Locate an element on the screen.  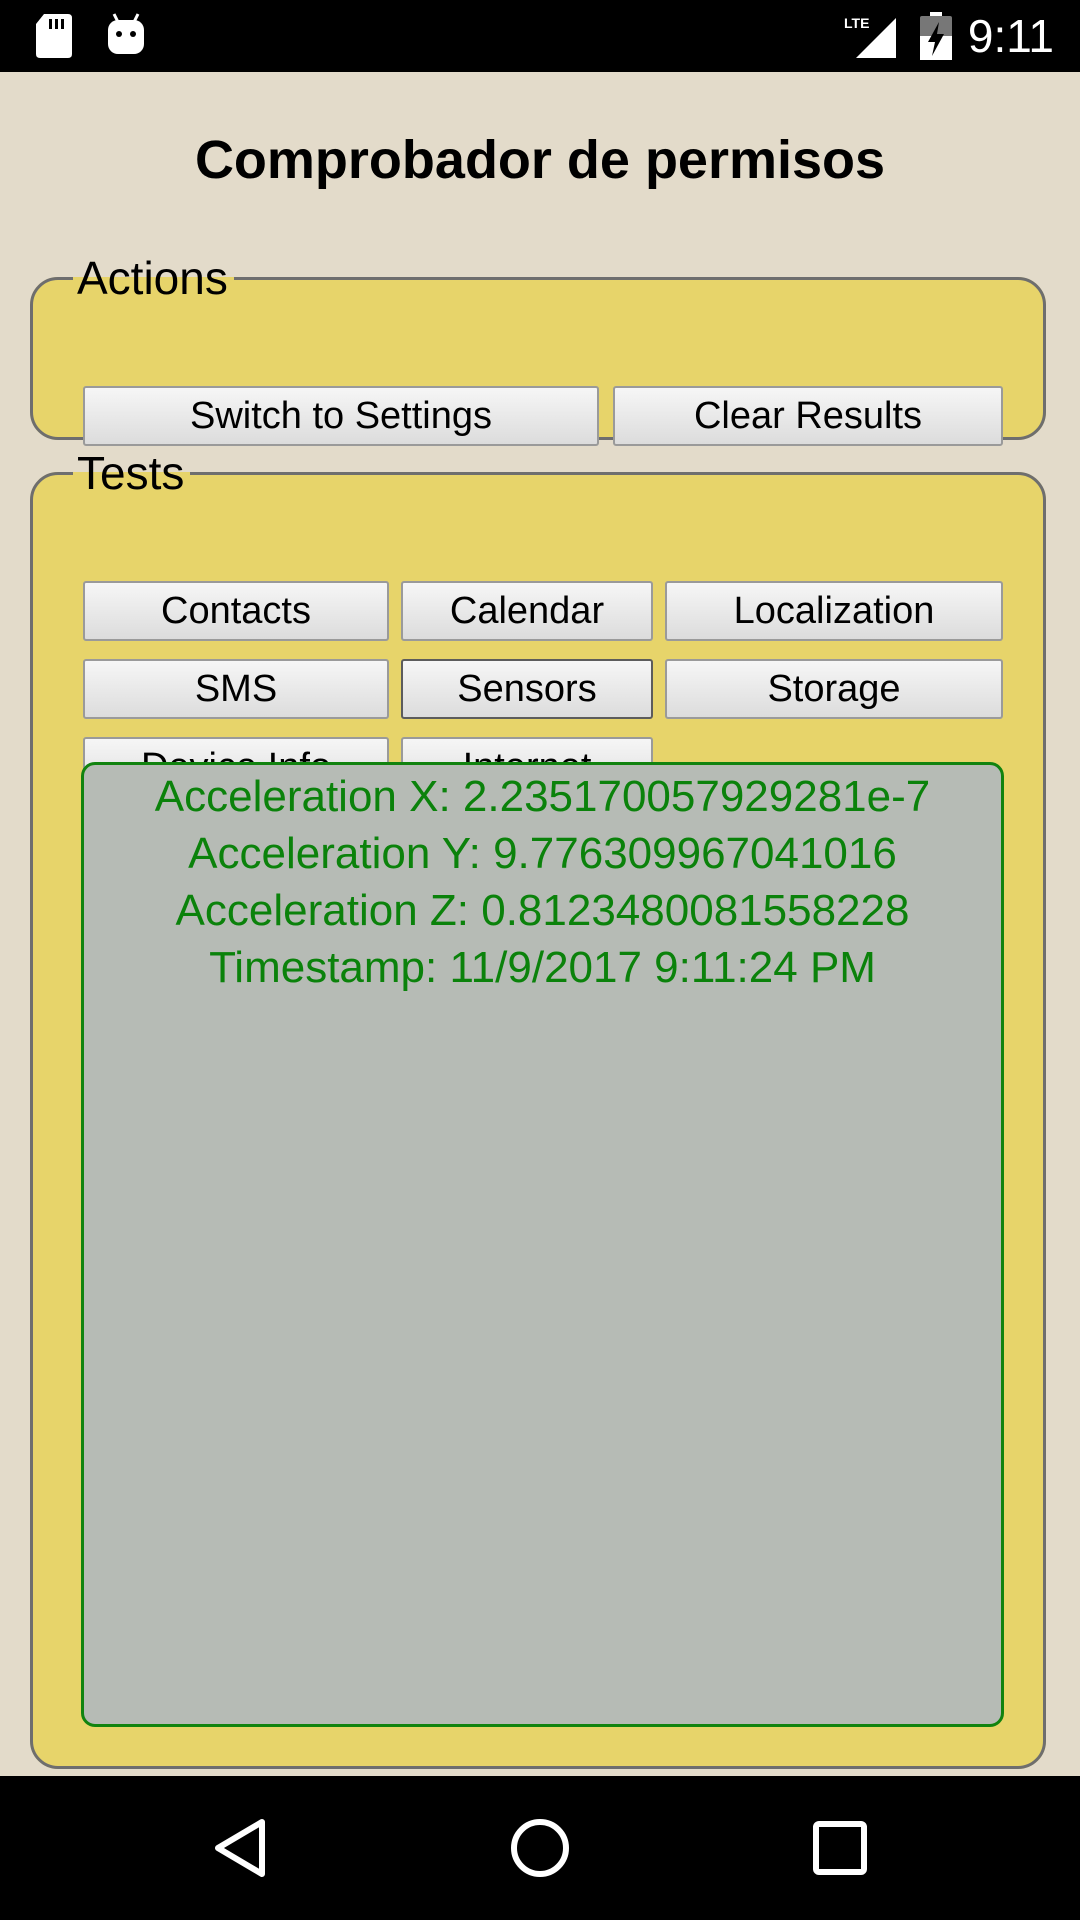
android-debug-icon is located at coordinates (126, 33).